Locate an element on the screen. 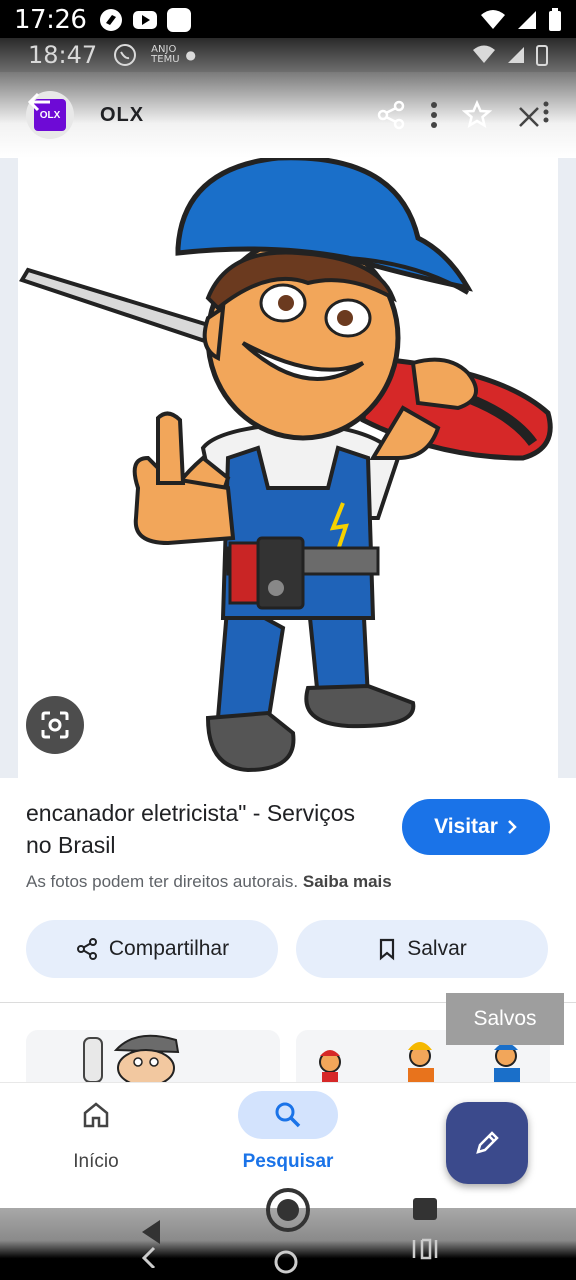 The width and height of the screenshot is (576, 1280). visit-label: Visitar is located at coordinates (466, 826).